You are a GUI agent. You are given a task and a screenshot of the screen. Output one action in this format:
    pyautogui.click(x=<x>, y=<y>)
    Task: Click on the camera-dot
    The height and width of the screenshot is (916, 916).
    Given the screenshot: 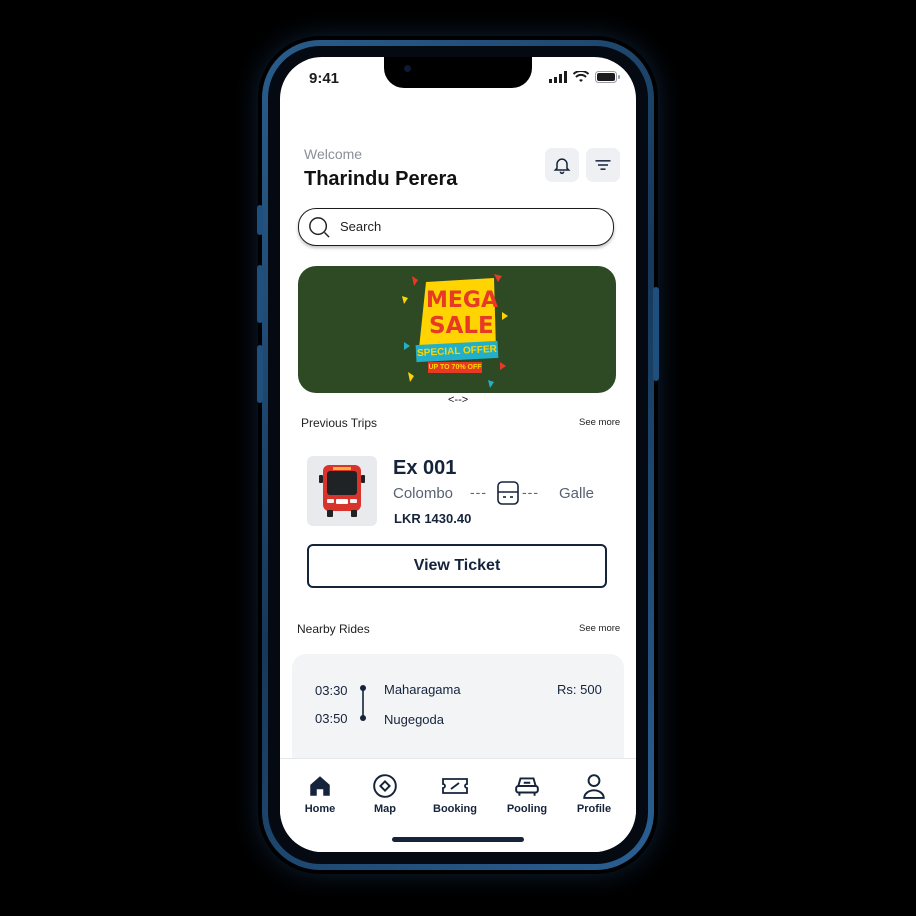 What is the action you would take?
    pyautogui.click(x=407, y=68)
    